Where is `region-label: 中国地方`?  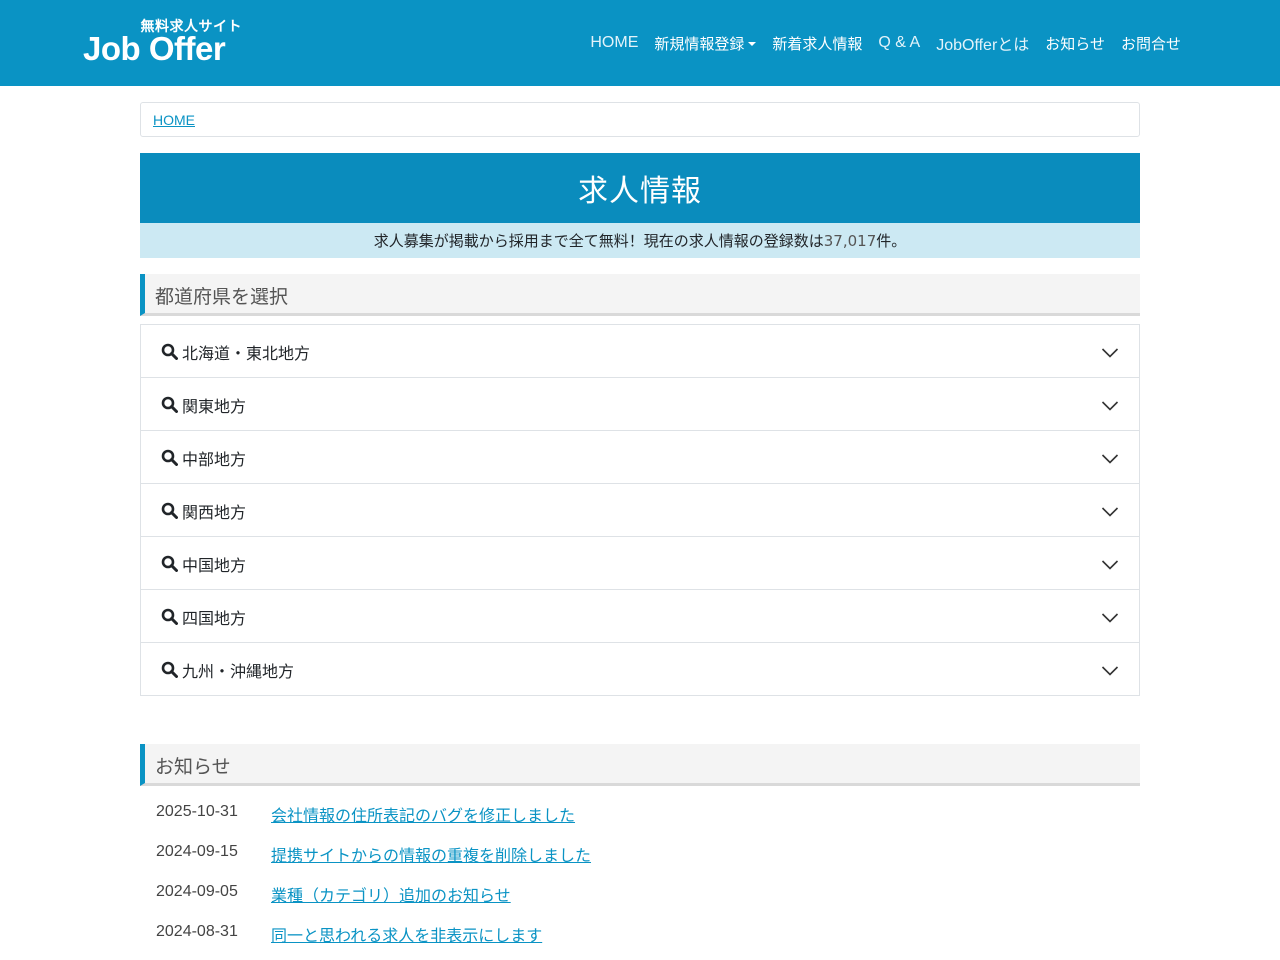
region-label: 中国地方 is located at coordinates (214, 565).